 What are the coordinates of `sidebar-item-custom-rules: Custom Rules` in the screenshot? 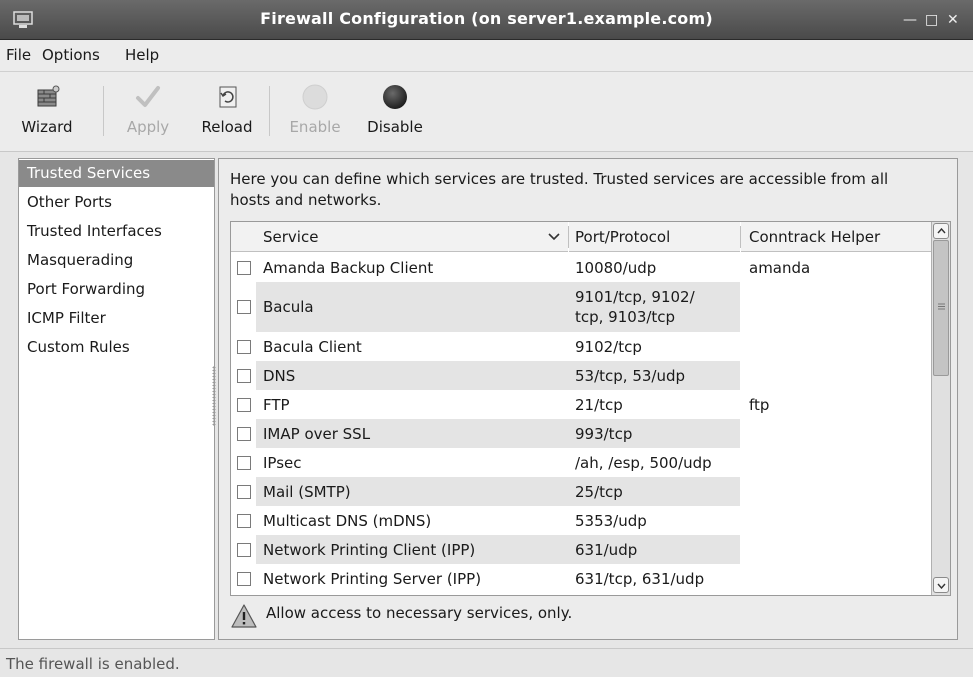 It's located at (116, 347).